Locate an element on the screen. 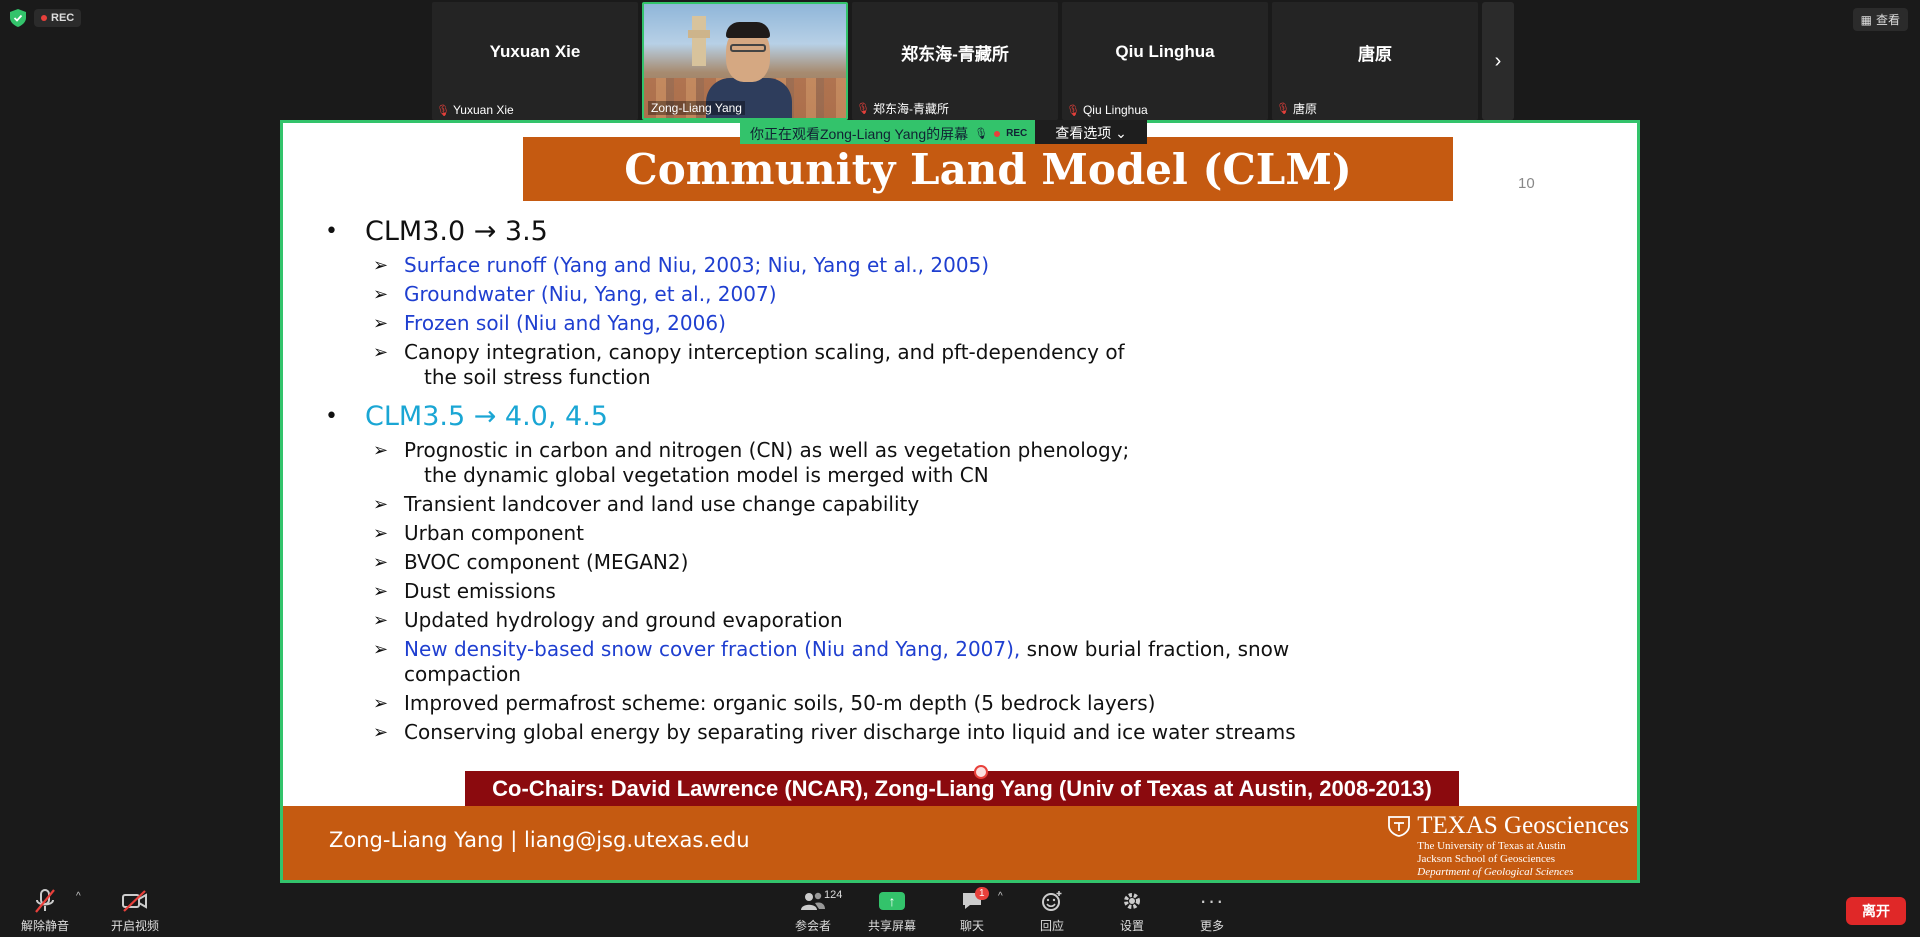  share-slot: ↑ is located at coordinates (892, 901).